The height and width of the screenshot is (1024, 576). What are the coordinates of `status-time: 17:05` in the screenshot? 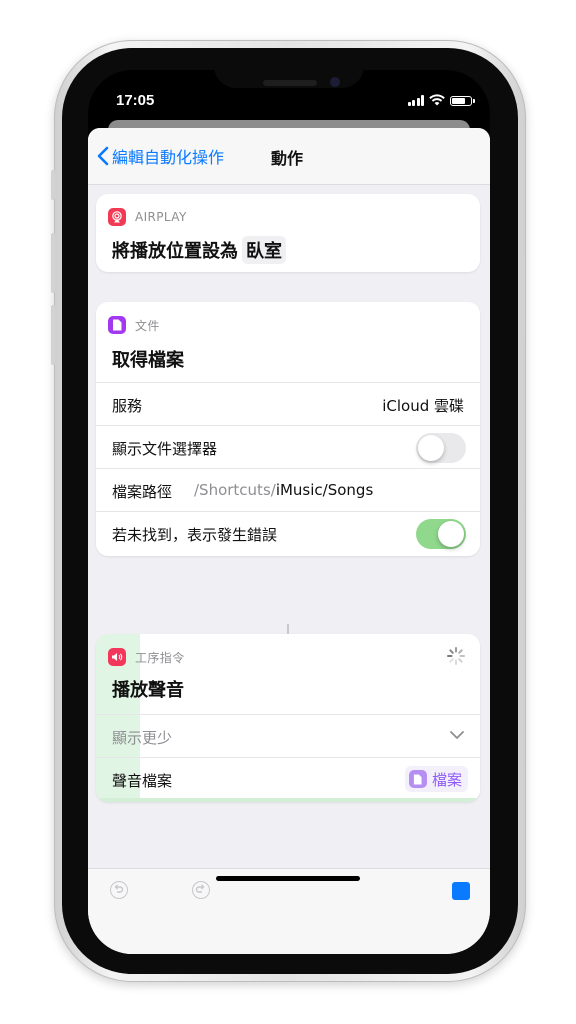 It's located at (135, 100).